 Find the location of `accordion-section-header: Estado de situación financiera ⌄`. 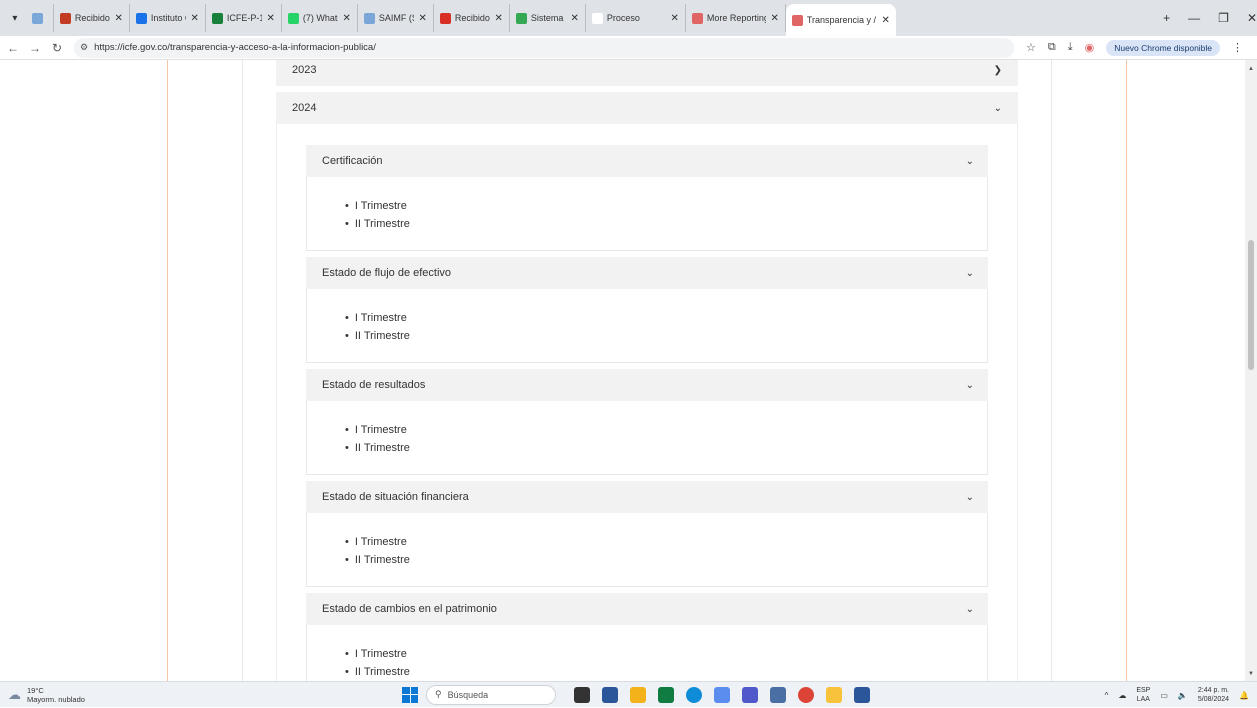

accordion-section-header: Estado de situación financiera ⌄ is located at coordinates (647, 497).